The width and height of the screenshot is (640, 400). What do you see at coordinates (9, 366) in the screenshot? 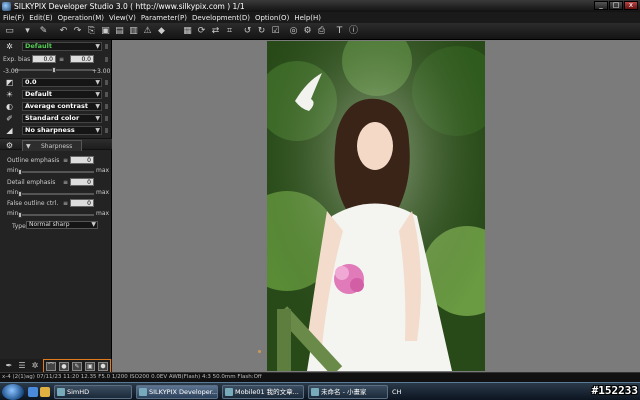
I see `pen-icon: ✒` at bounding box center [9, 366].